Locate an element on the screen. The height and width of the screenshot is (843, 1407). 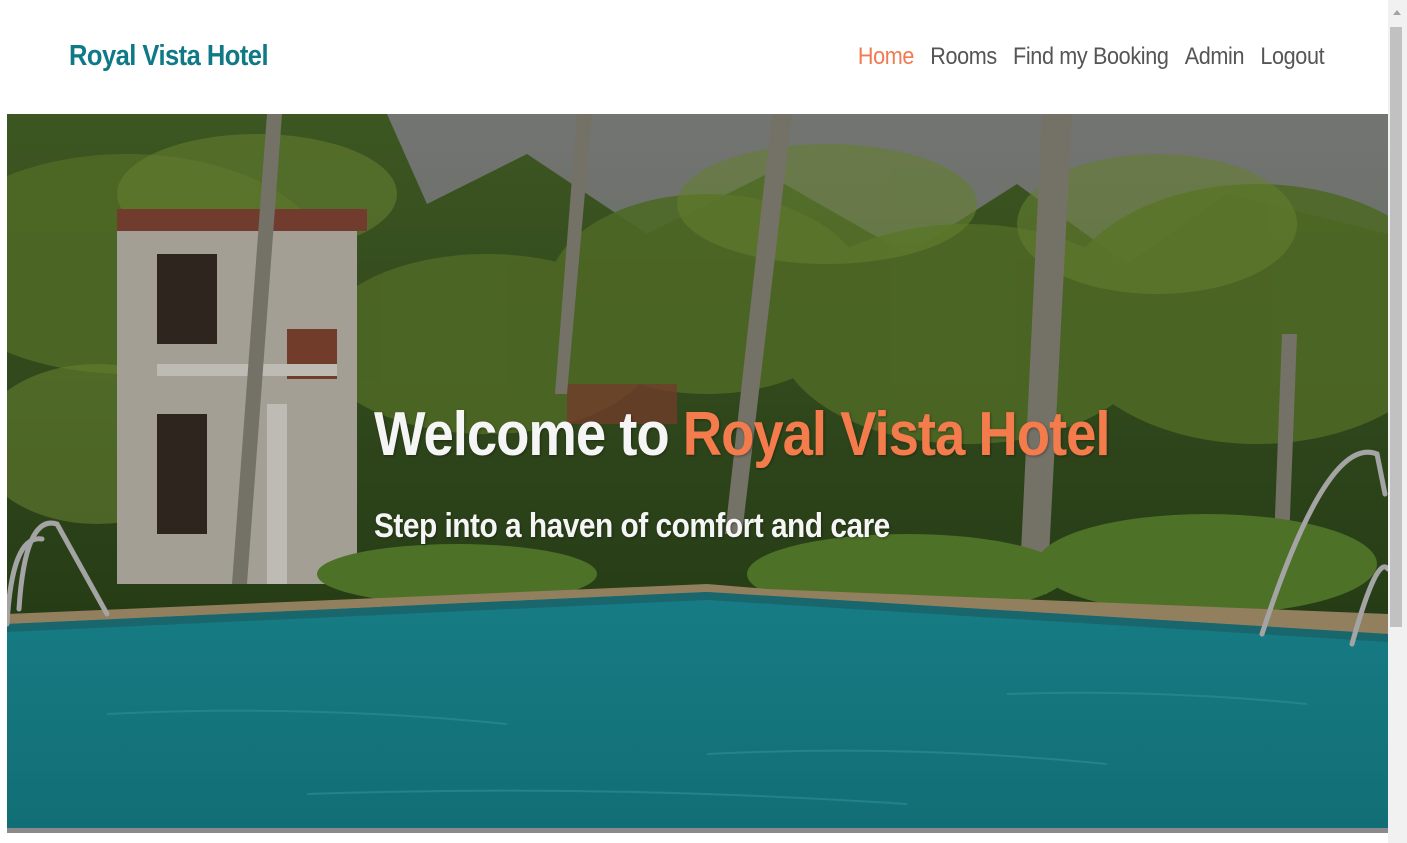
hero-title-accent: Royal Vista Hotel is located at coordinates (896, 434).